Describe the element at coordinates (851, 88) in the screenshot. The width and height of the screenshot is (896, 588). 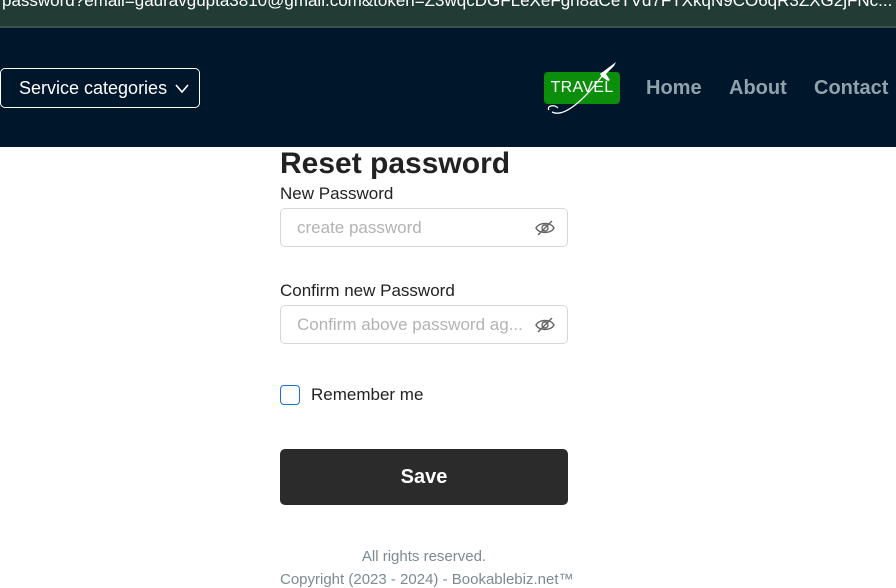
I see `nav-link-contact: Contact` at that location.